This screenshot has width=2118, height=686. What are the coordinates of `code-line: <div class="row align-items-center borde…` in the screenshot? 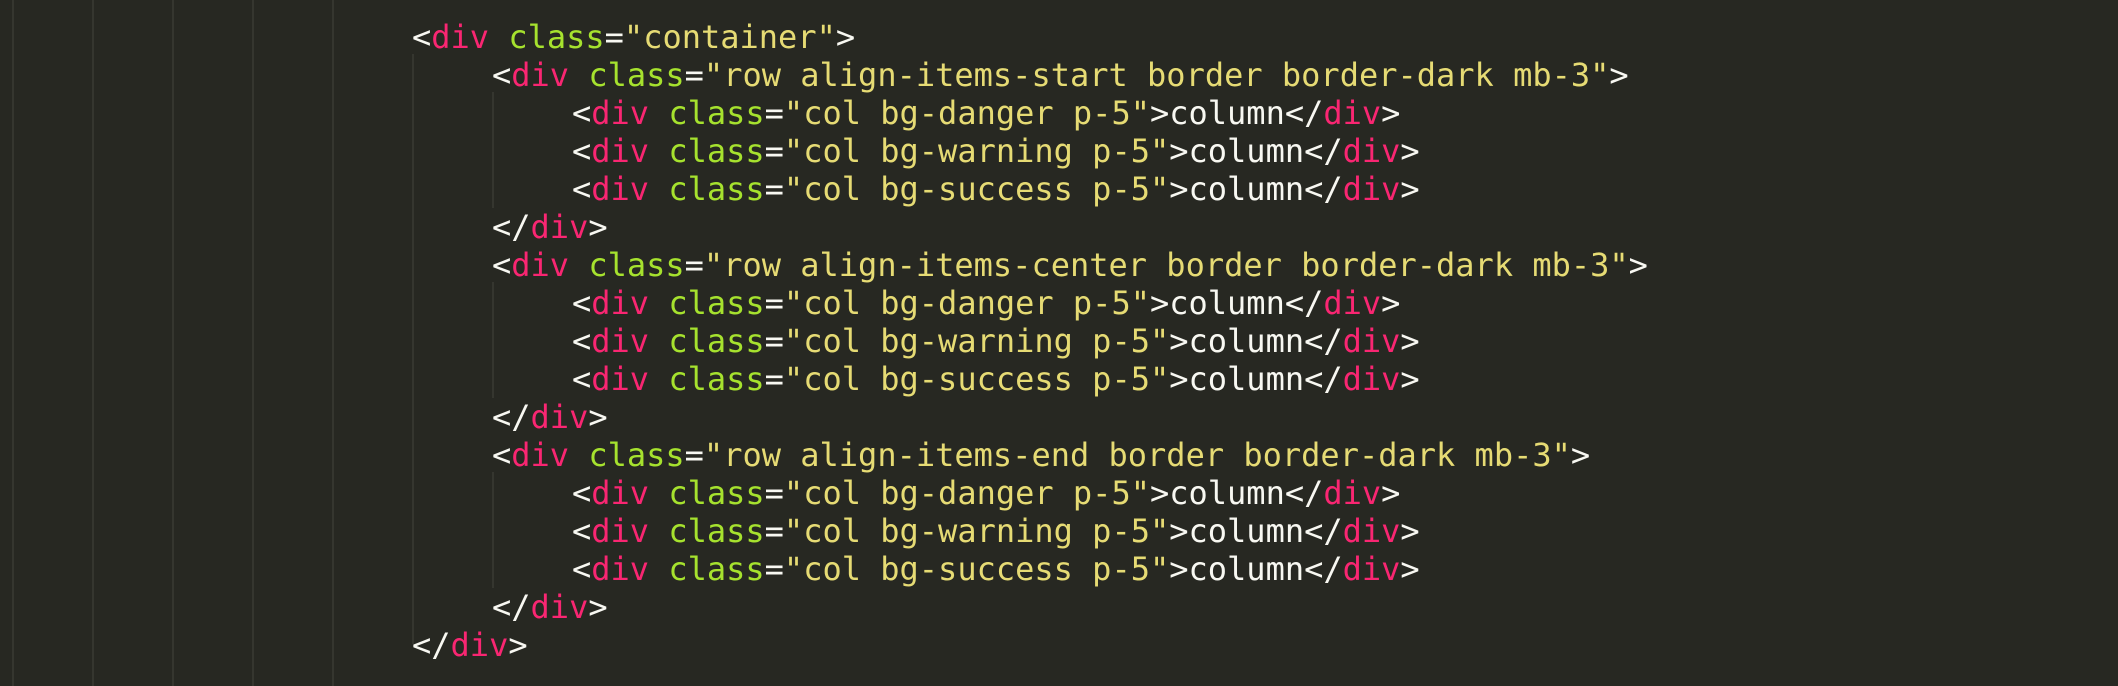 It's located at (1070, 265).